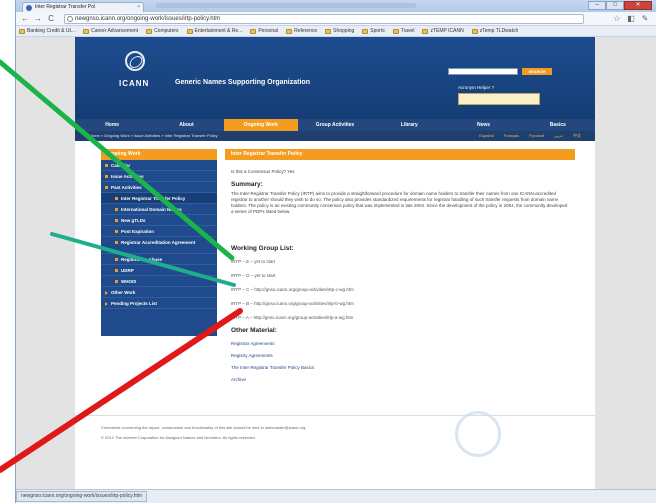 The height and width of the screenshot is (503, 656). I want to click on site-search-input, so click(483, 71).